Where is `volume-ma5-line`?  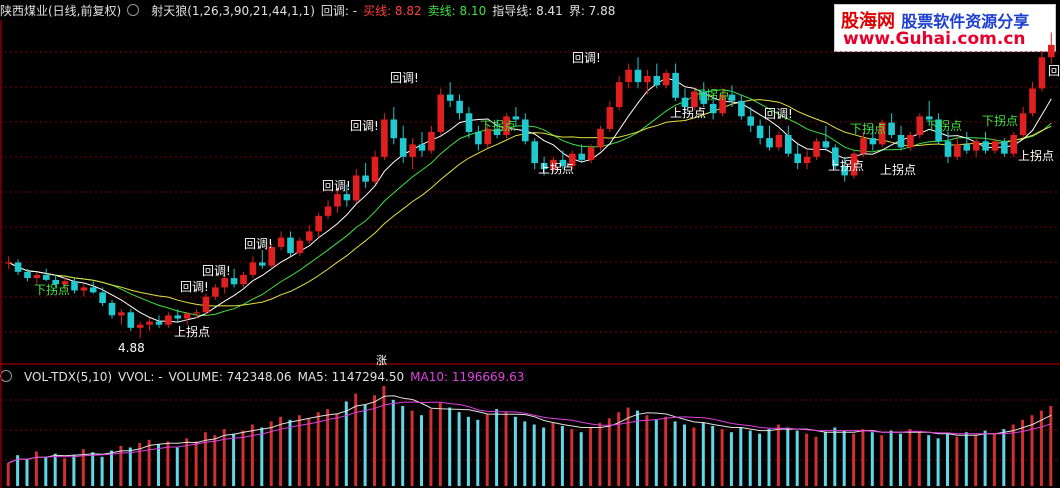 volume-ma5-line is located at coordinates (530, 429).